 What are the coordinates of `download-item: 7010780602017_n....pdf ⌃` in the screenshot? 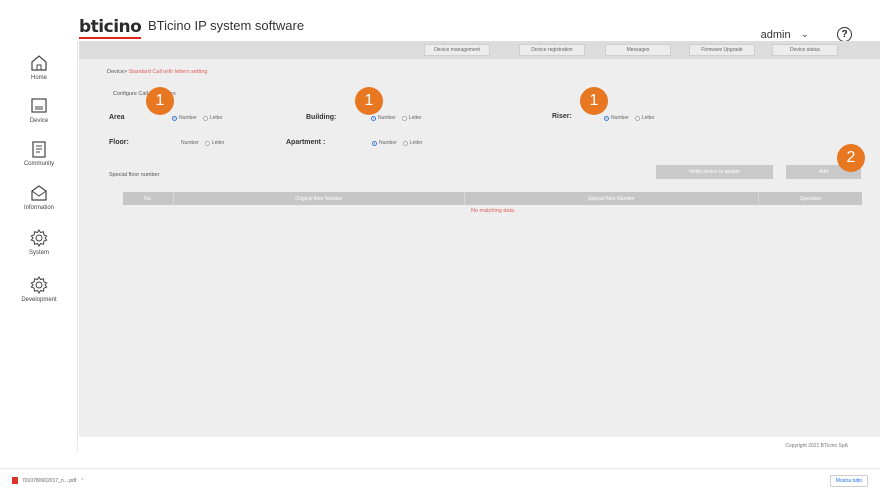 It's located at (48, 480).